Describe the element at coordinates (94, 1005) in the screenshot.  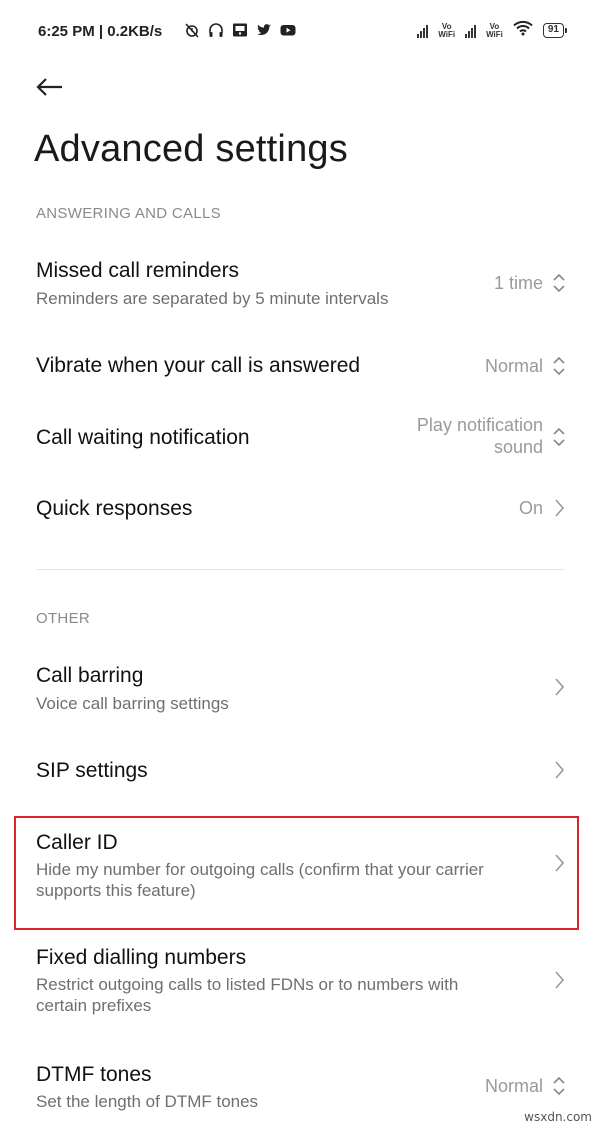
I see `setting-subtitle-line: certain prefixes` at that location.